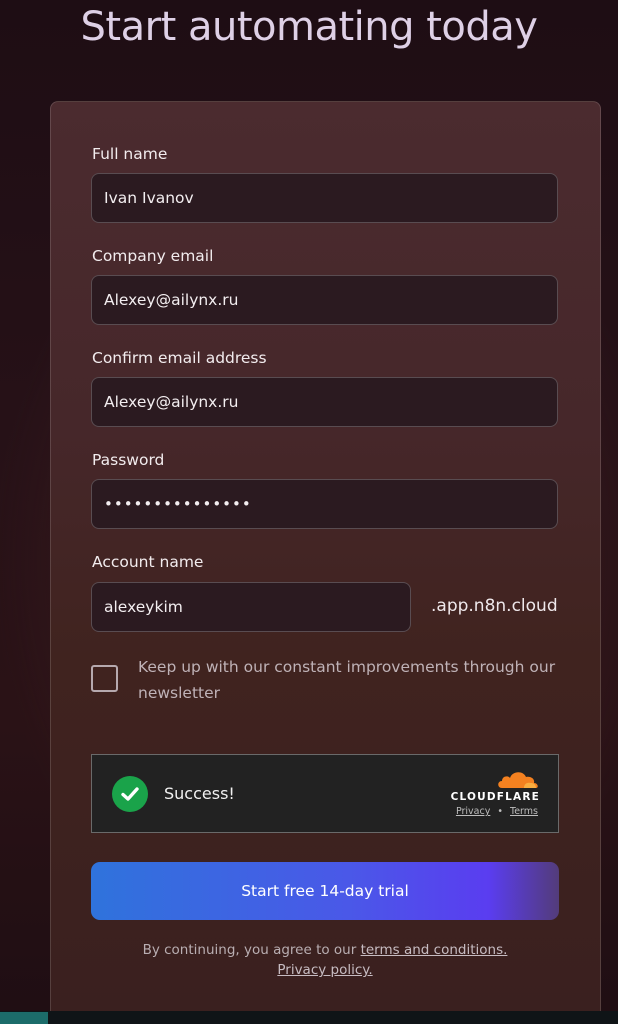  Describe the element at coordinates (324, 970) in the screenshot. I see `privacy-policy-link: Privacy policy.` at that location.